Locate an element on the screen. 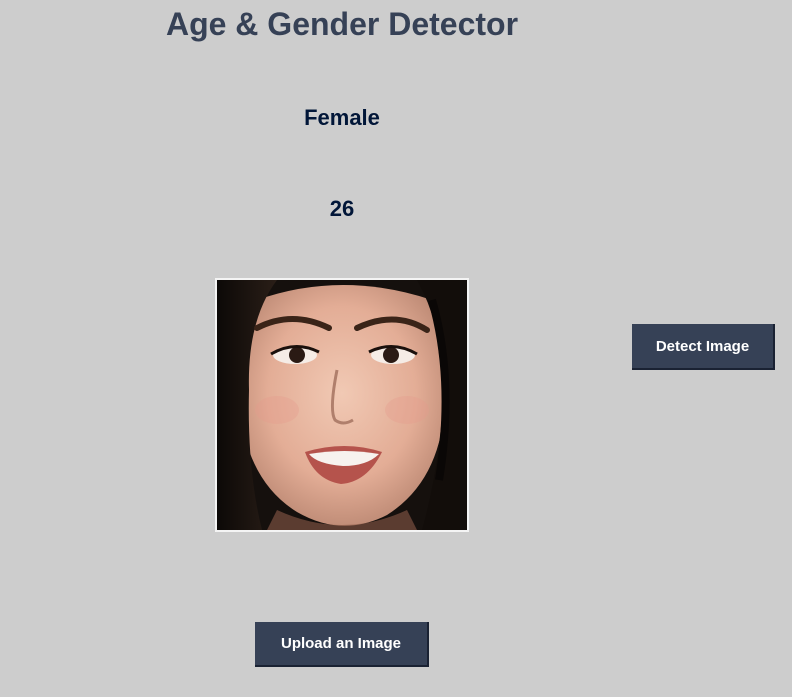  uploaded-face-image is located at coordinates (342, 405).